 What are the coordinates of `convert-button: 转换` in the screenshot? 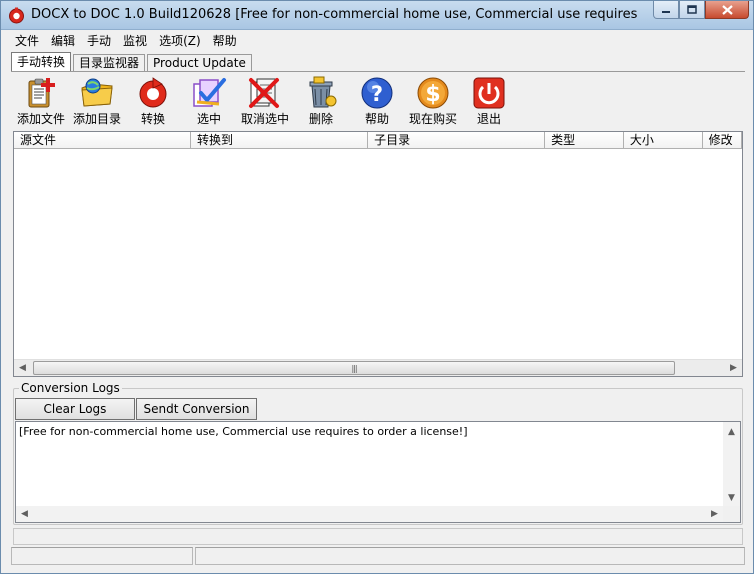 It's located at (153, 103).